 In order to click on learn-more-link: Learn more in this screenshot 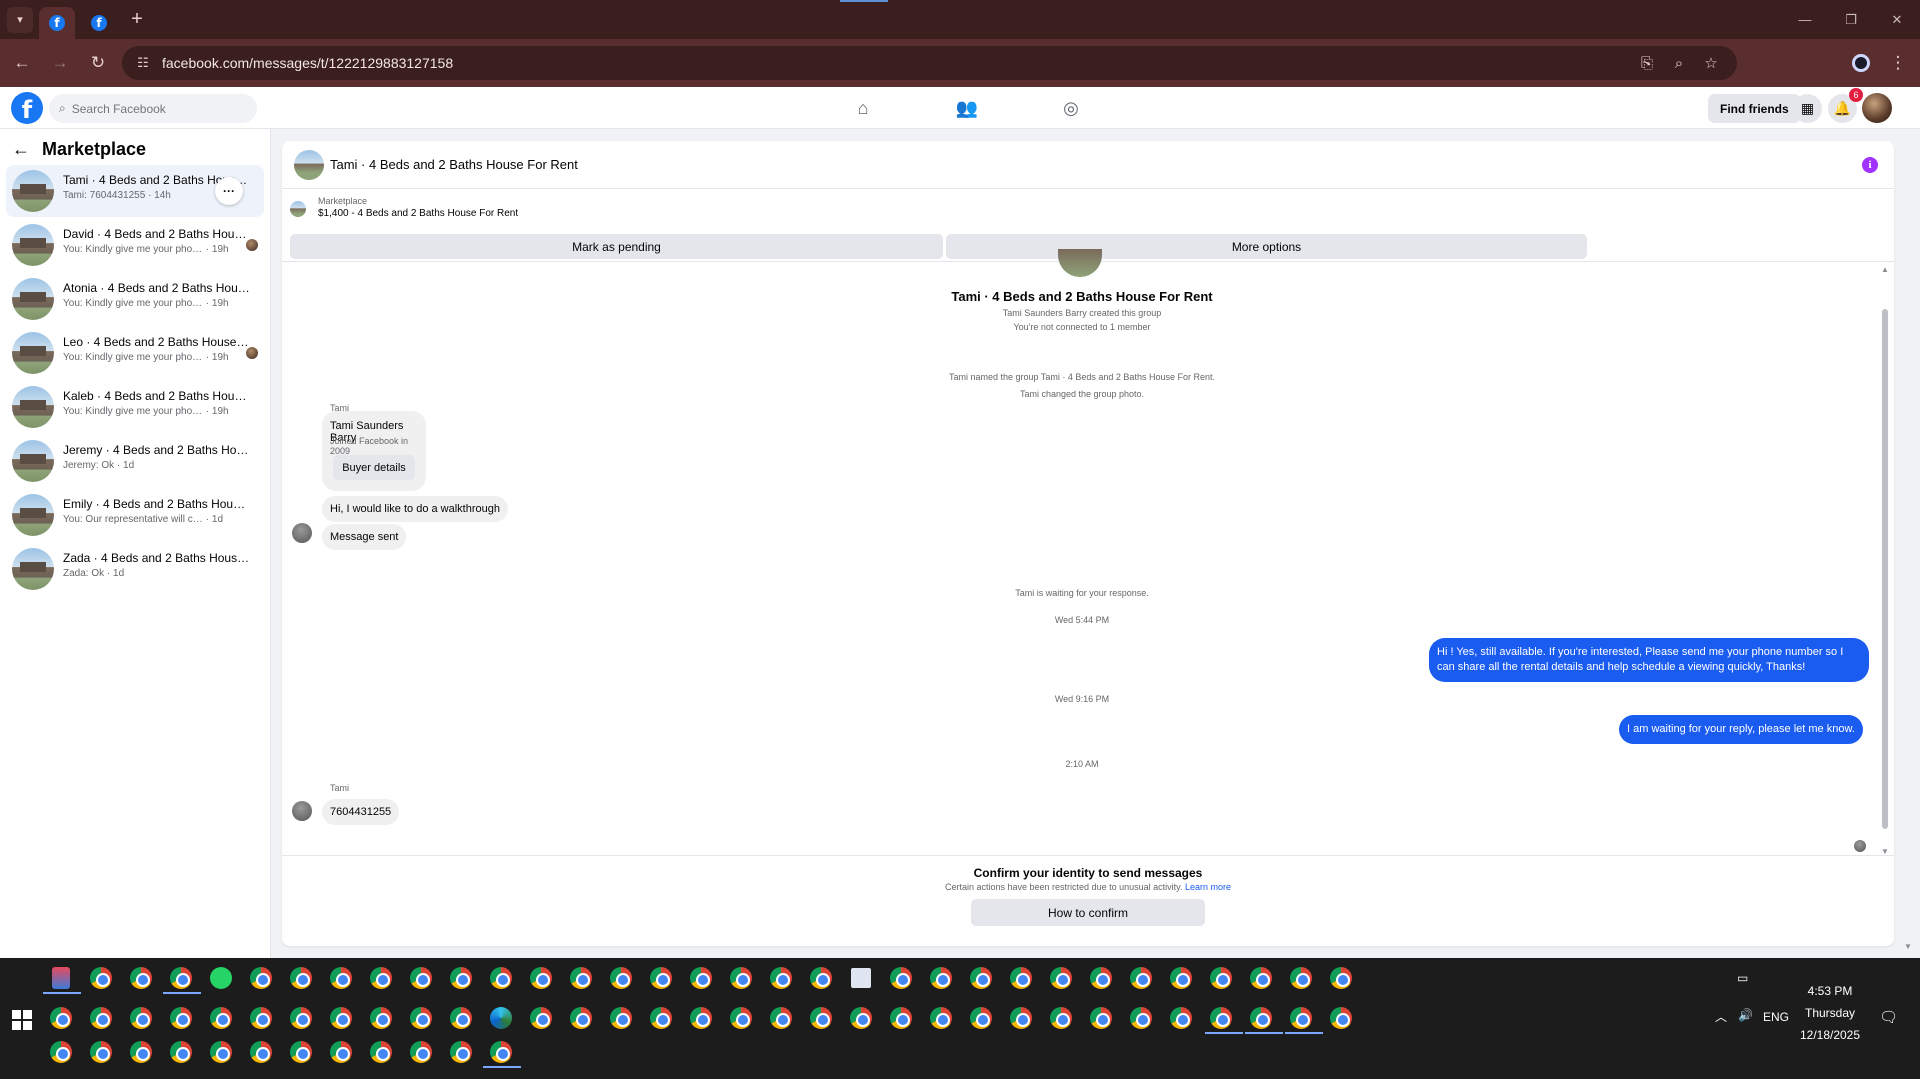, I will do `click(1208, 887)`.